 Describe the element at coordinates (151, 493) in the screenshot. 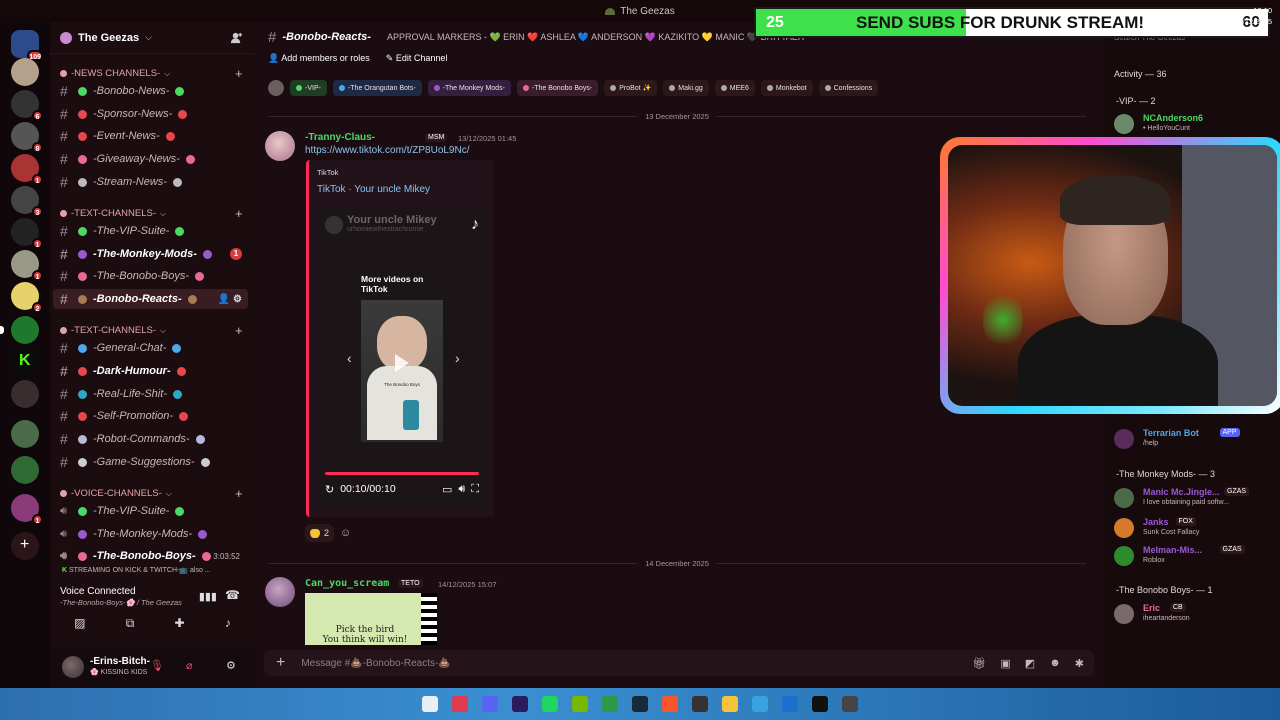

I see `channel-category: -VOICE-CHANNELS- ⌵ +` at that location.